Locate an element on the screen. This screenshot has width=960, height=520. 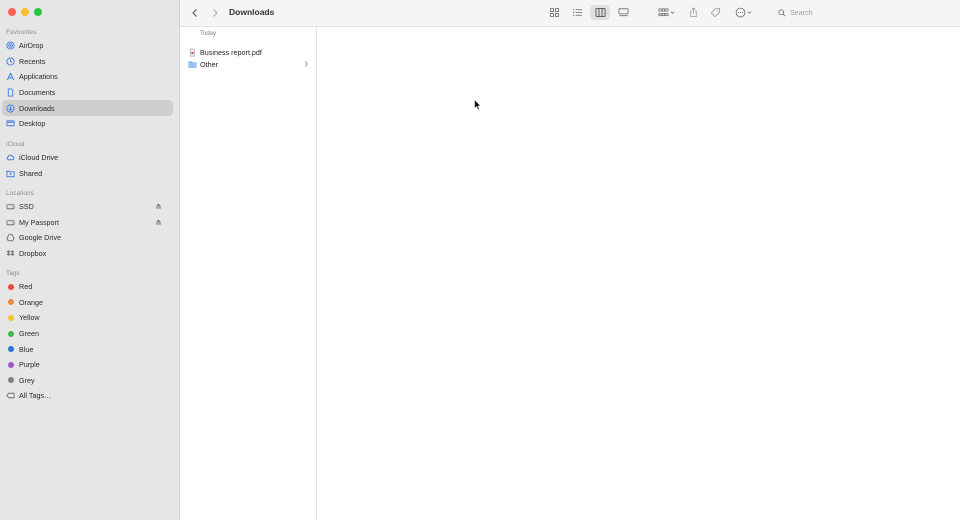
shared-folder-icon is located at coordinates (10, 173).